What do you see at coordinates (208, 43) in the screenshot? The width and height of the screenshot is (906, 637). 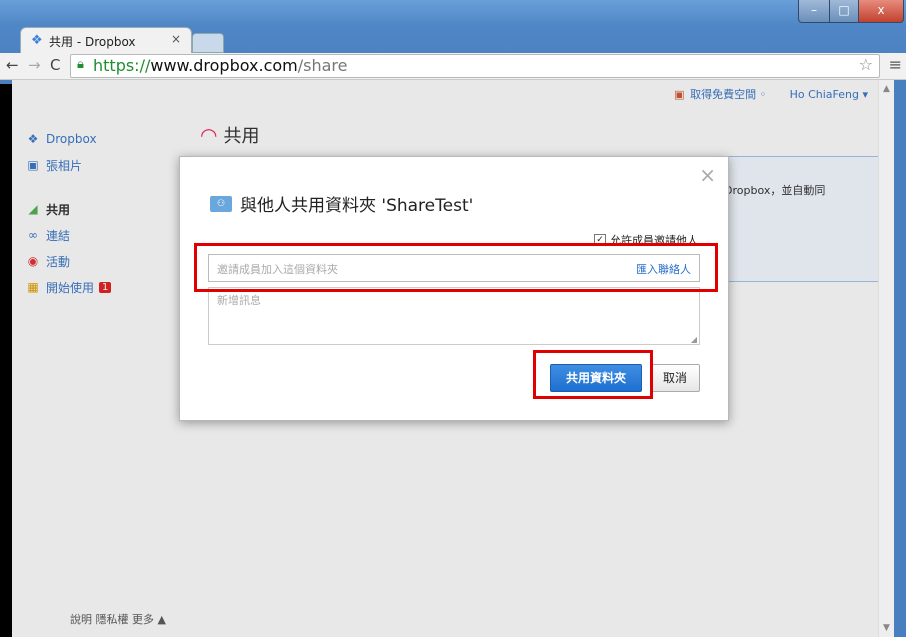 I see `new-tab-button` at bounding box center [208, 43].